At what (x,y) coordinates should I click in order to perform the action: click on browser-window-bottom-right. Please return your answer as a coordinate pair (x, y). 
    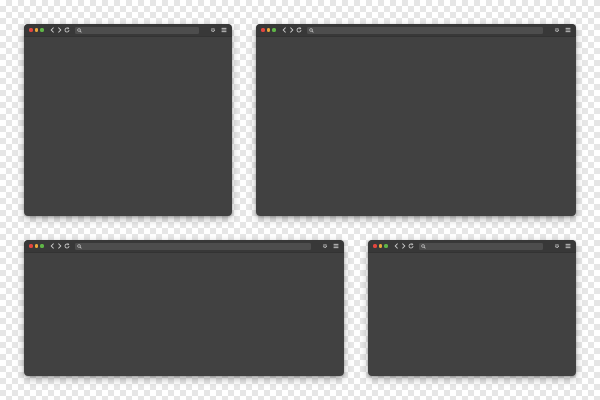
    Looking at the image, I should click on (472, 308).